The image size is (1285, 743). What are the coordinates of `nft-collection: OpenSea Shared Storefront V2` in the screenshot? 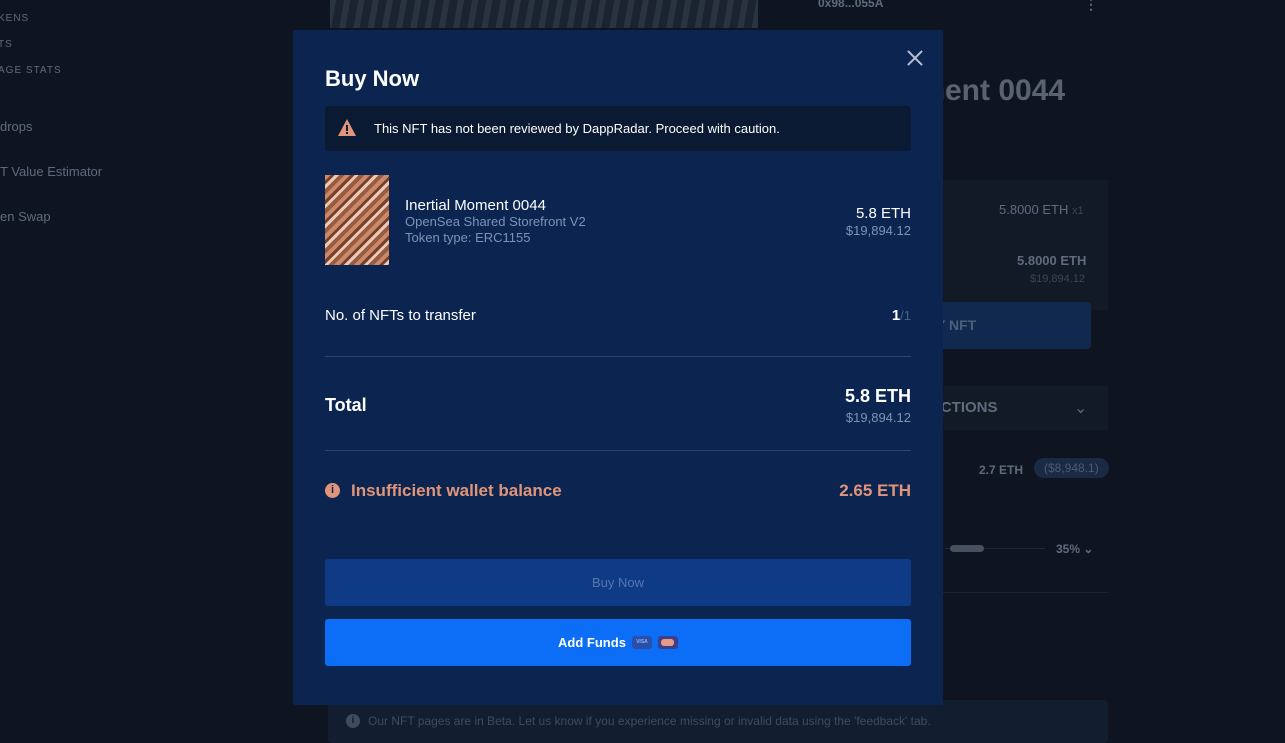 It's located at (495, 221).